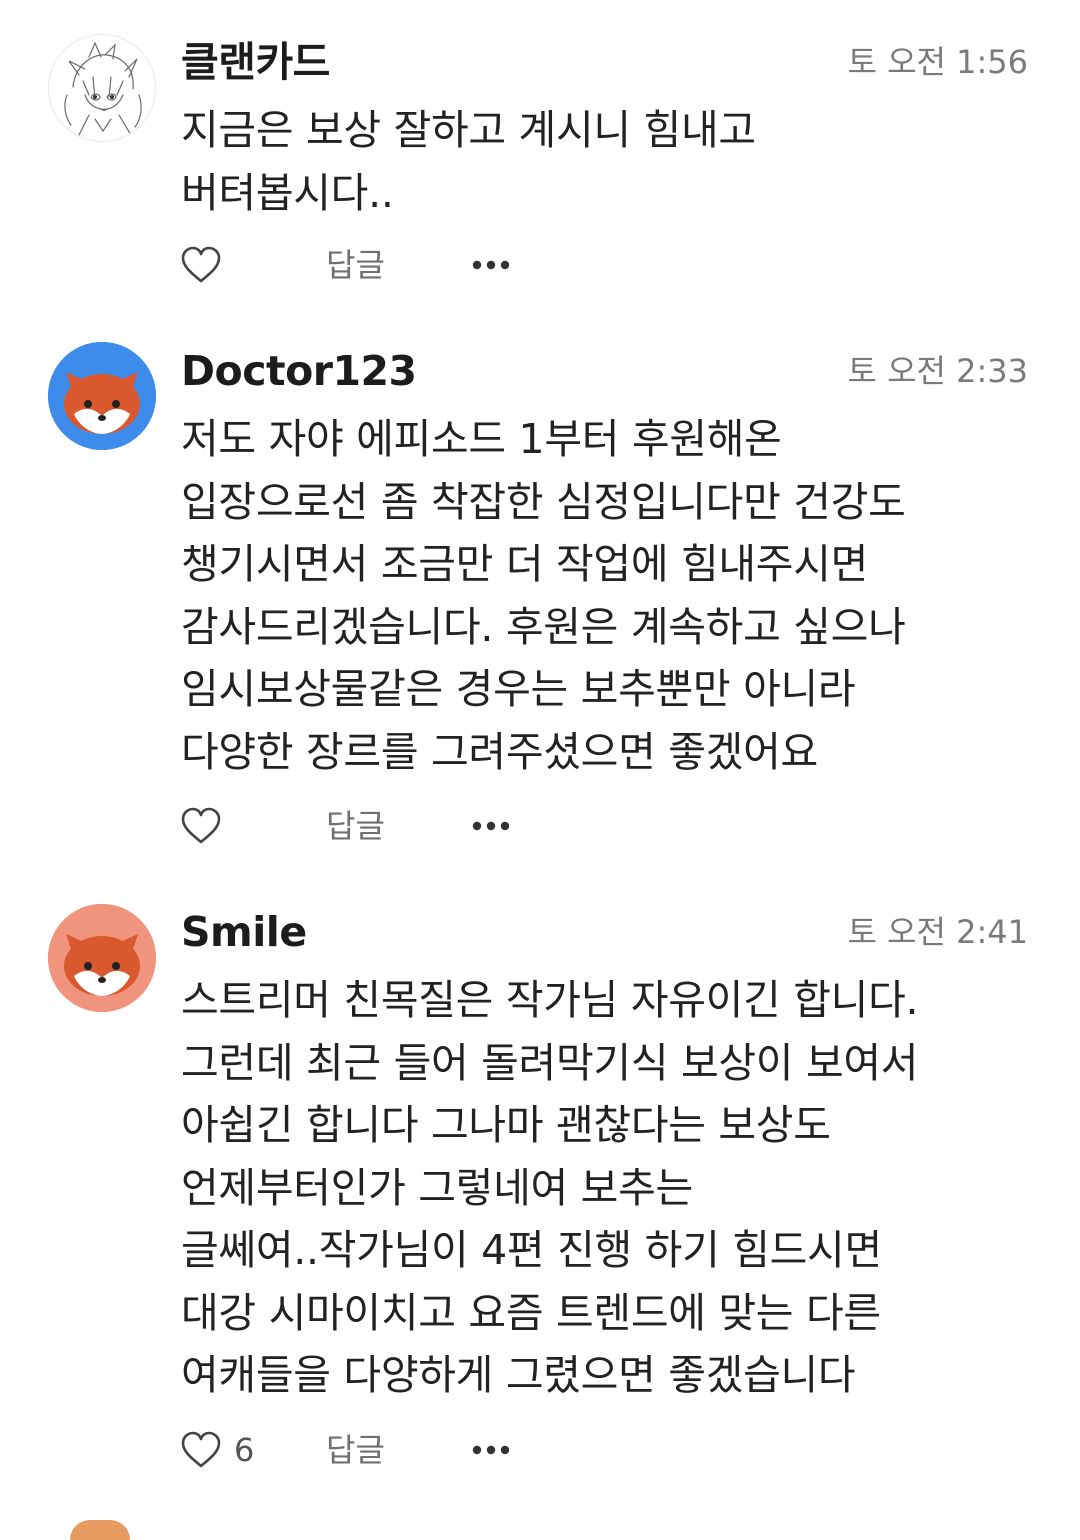  What do you see at coordinates (611, 161) in the screenshot?
I see `comment-body: 지금은 보상 잘하고 계시니 힘내고 버텨봅시다..` at bounding box center [611, 161].